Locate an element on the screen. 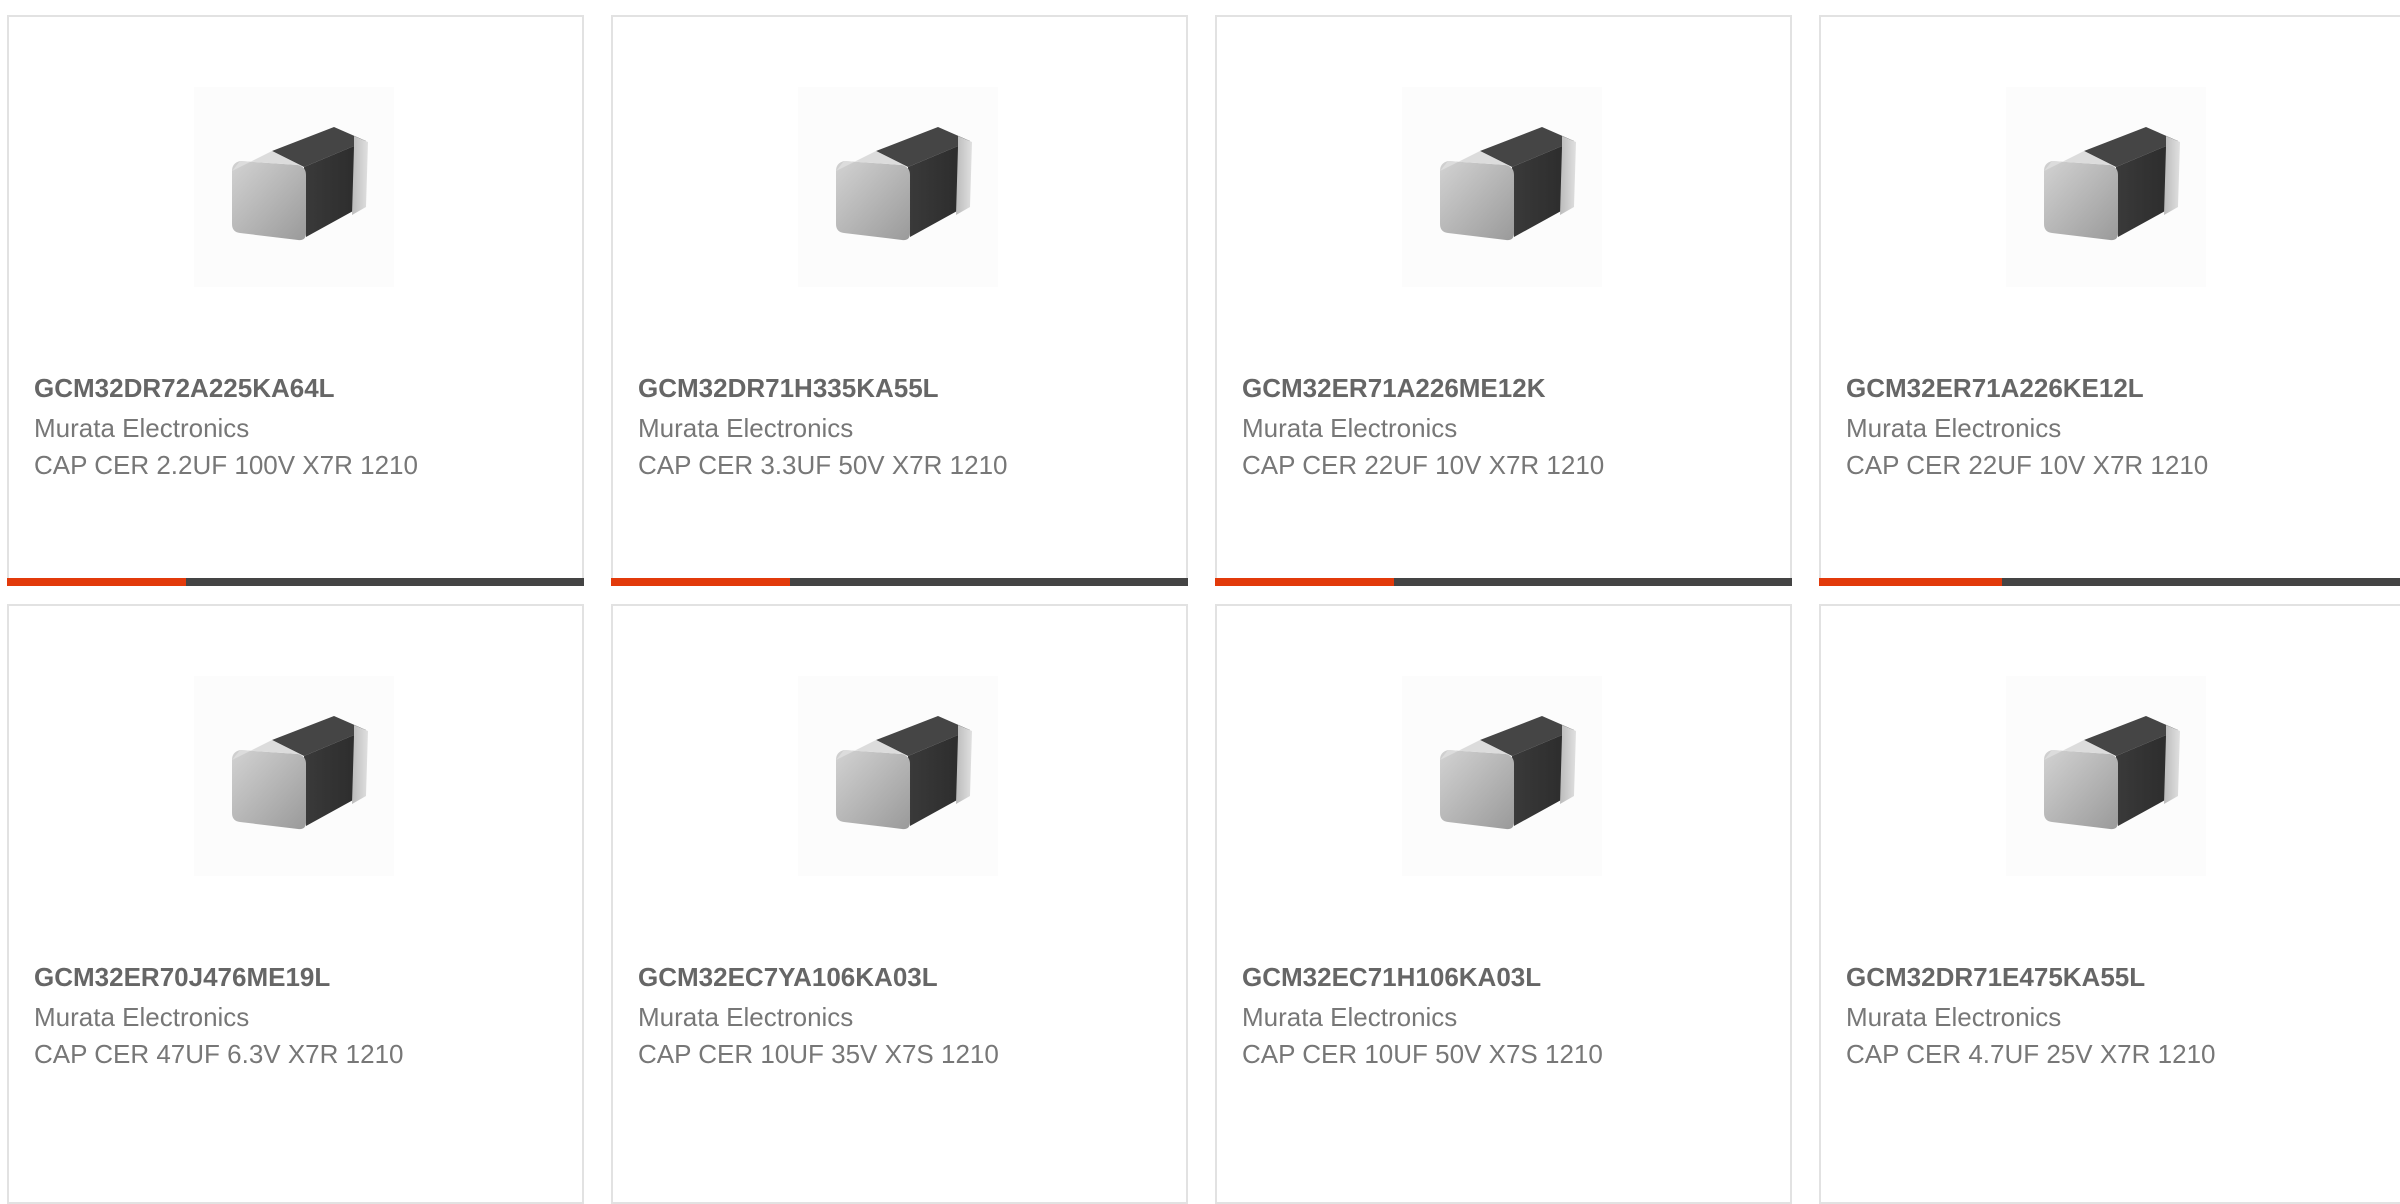 The height and width of the screenshot is (1204, 2400). description: CAP CER 10UF 35V X7S 1210 is located at coordinates (818, 1054).